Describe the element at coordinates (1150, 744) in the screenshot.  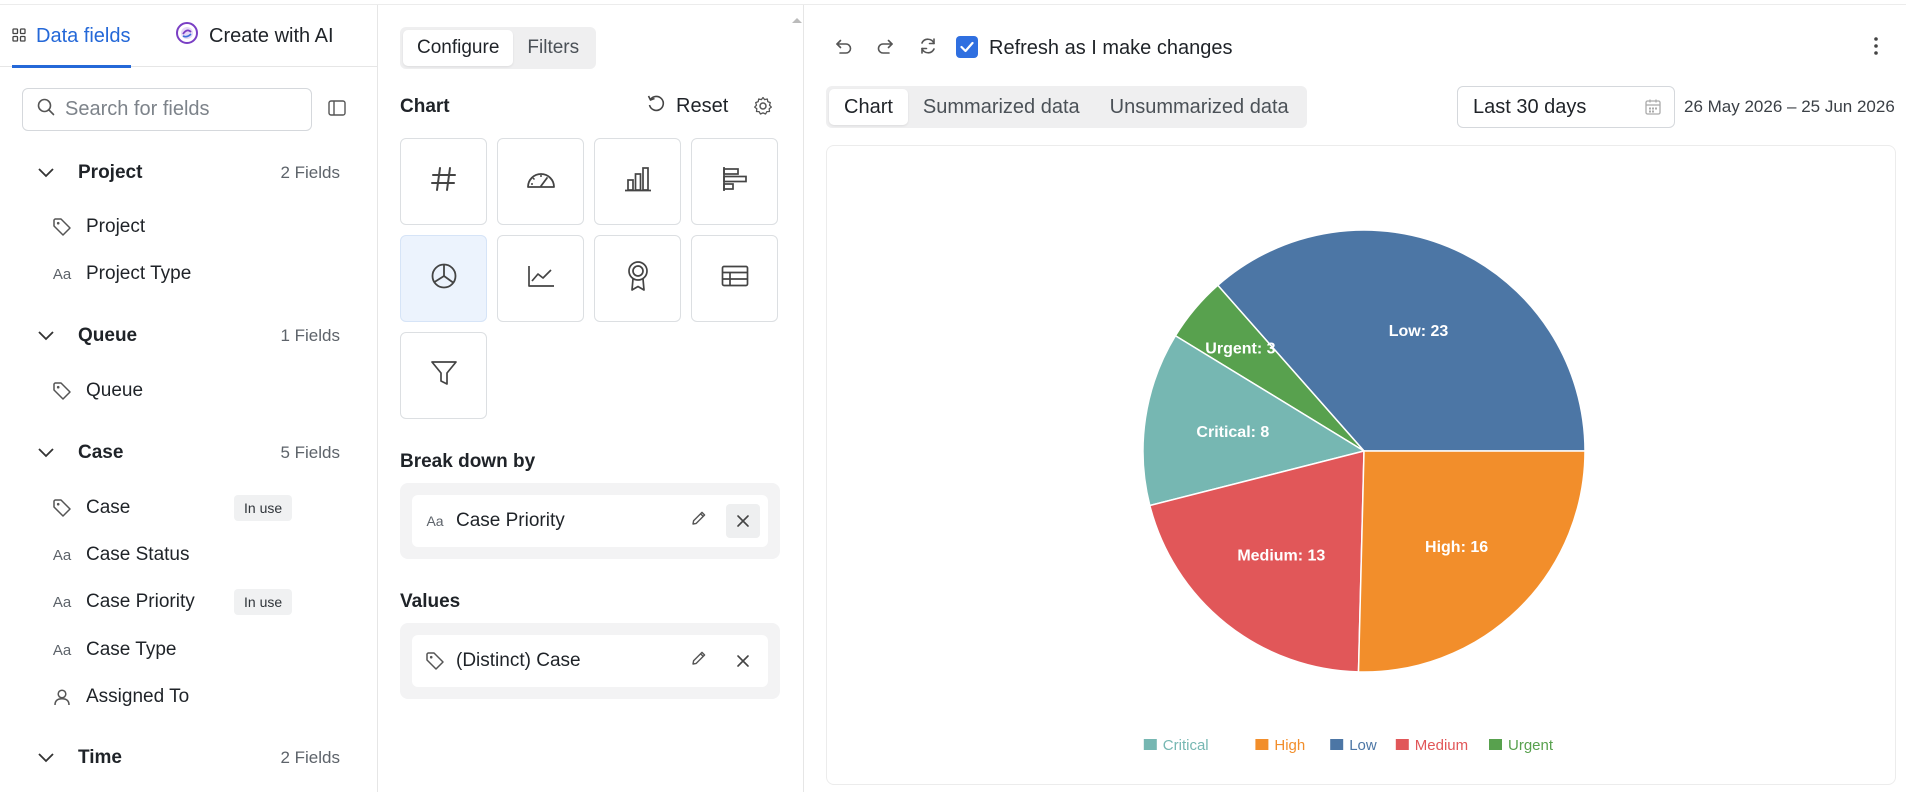
I see `legend-swatch-critical` at that location.